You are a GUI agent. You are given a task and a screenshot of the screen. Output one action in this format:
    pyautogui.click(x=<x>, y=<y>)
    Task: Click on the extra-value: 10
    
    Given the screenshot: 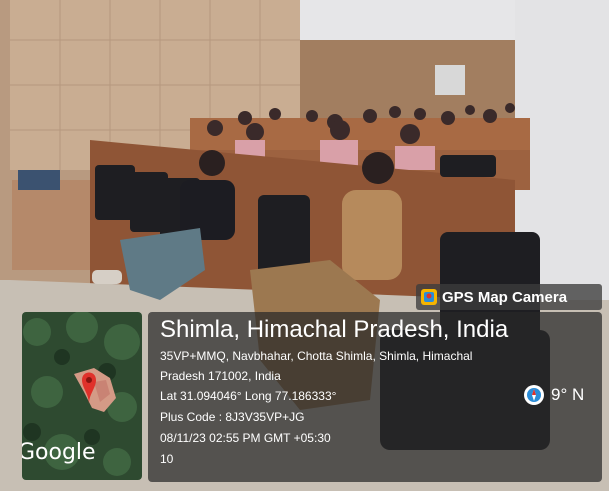 What is the action you would take?
    pyautogui.click(x=167, y=459)
    